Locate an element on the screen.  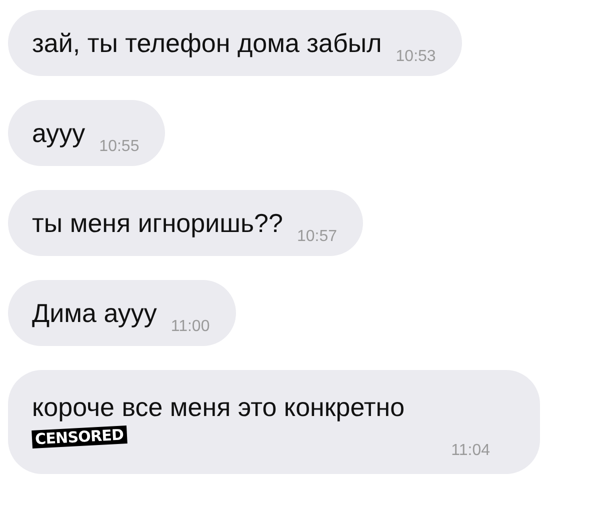
message-time: 10:57 is located at coordinates (316, 237).